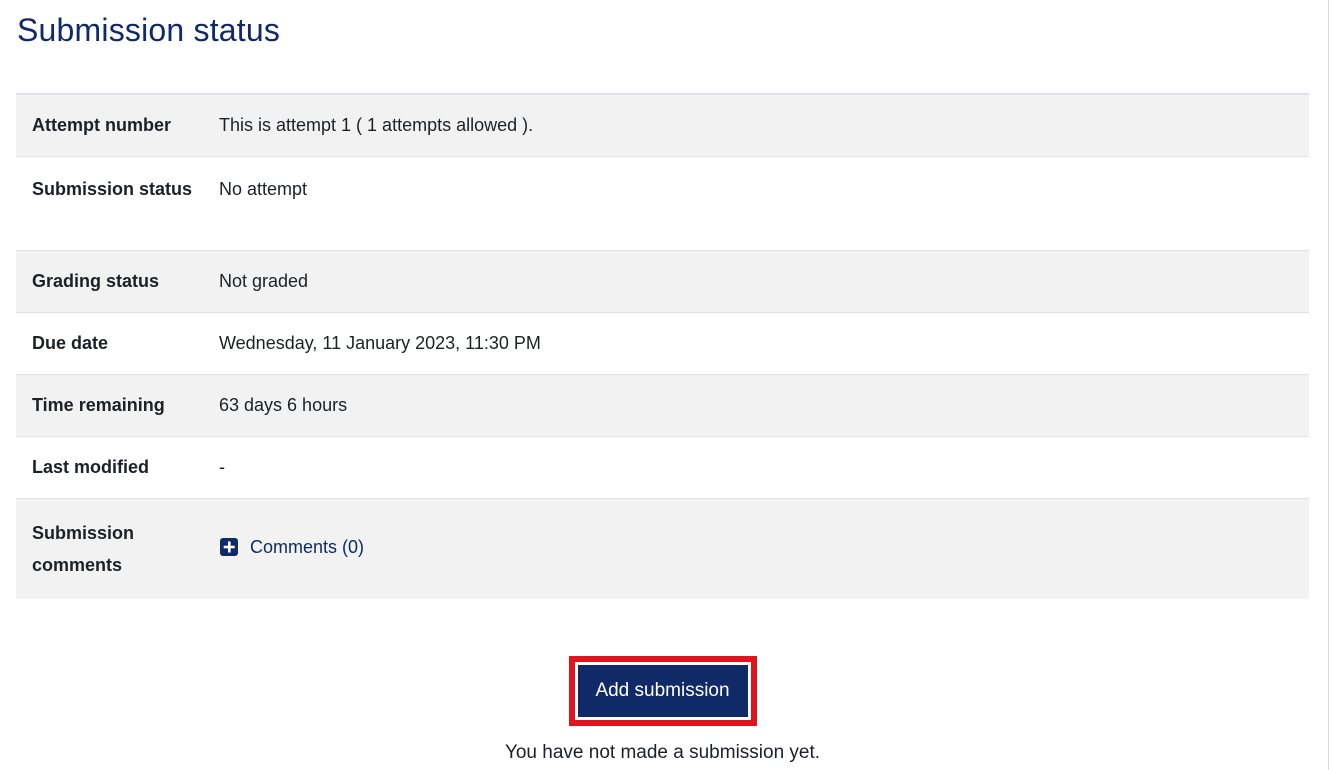 Image resolution: width=1333 pixels, height=770 pixels. What do you see at coordinates (149, 30) in the screenshot?
I see `page-title: Submission status` at bounding box center [149, 30].